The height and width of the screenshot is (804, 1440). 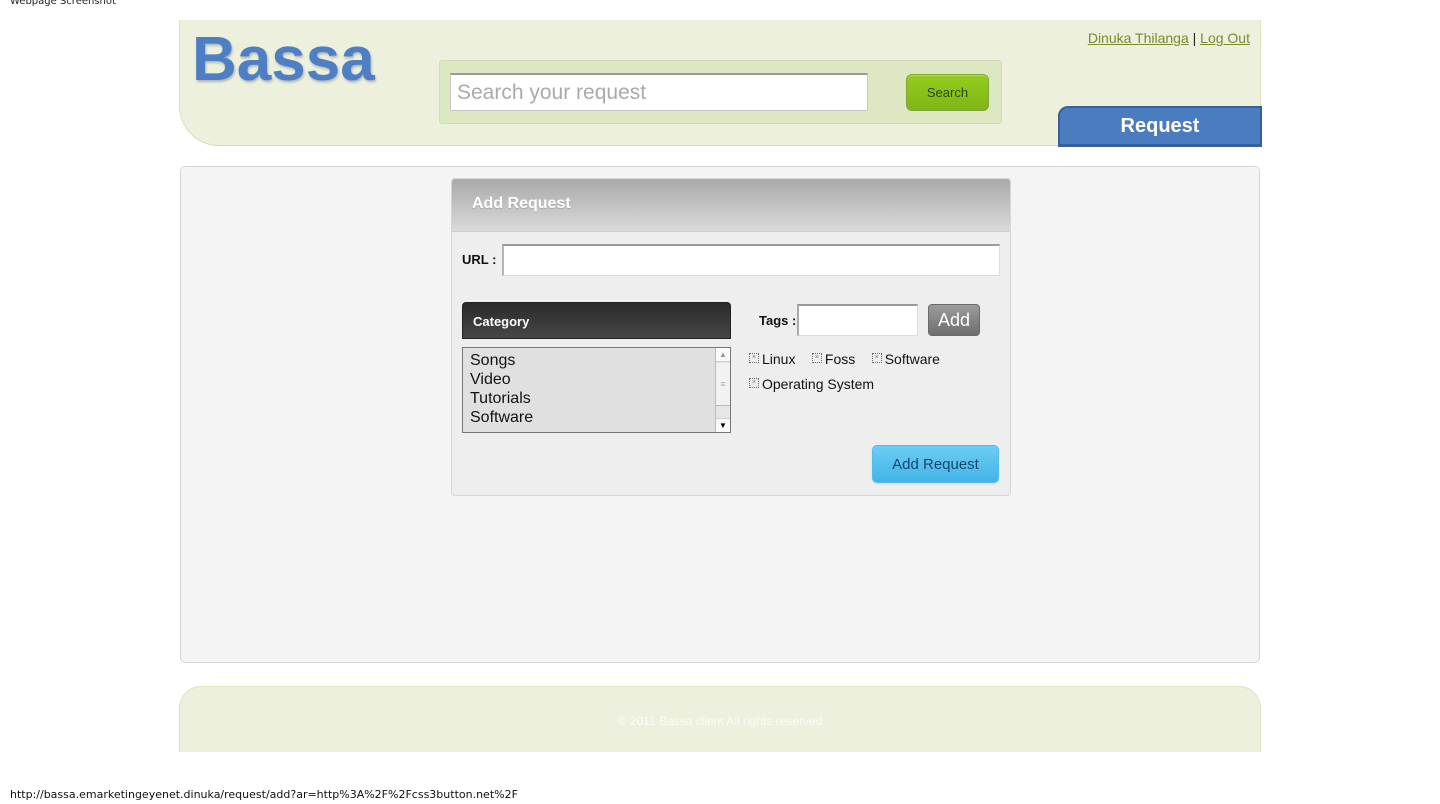 I want to click on category-listbox: Songs Video Tutorials Software ▲ ≡ ▼, so click(x=596, y=390).